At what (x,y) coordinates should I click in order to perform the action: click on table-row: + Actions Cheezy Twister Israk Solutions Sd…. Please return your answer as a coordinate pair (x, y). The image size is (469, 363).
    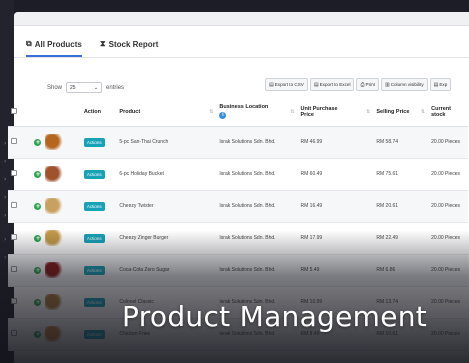
    Looking at the image, I should click on (238, 206).